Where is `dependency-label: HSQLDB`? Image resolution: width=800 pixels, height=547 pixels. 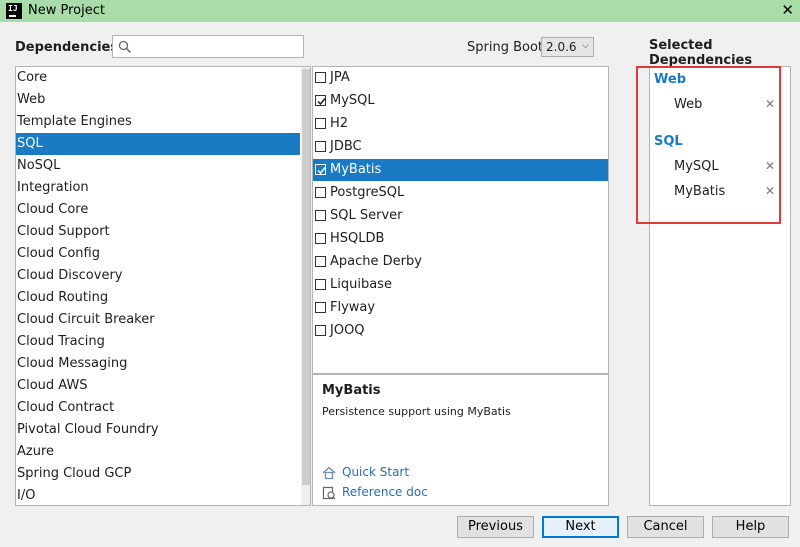
dependency-label: HSQLDB is located at coordinates (357, 238).